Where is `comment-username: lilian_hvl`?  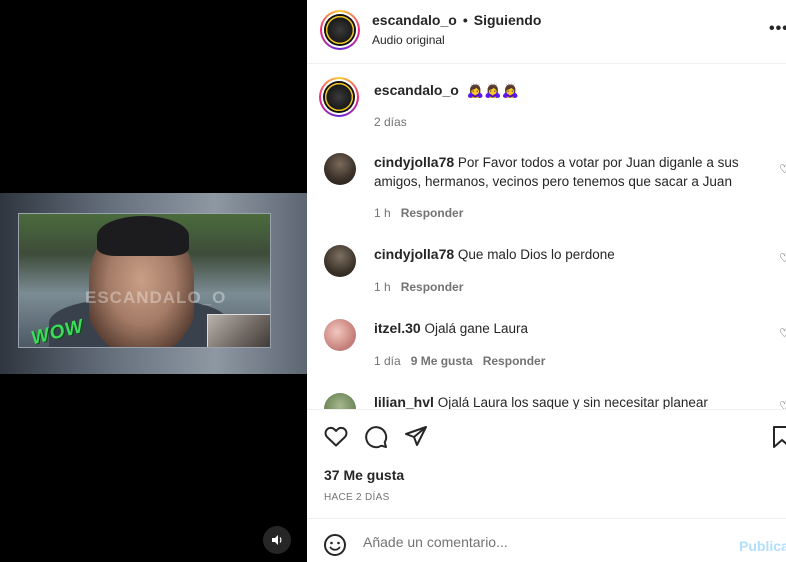
comment-username: lilian_hvl is located at coordinates (404, 401).